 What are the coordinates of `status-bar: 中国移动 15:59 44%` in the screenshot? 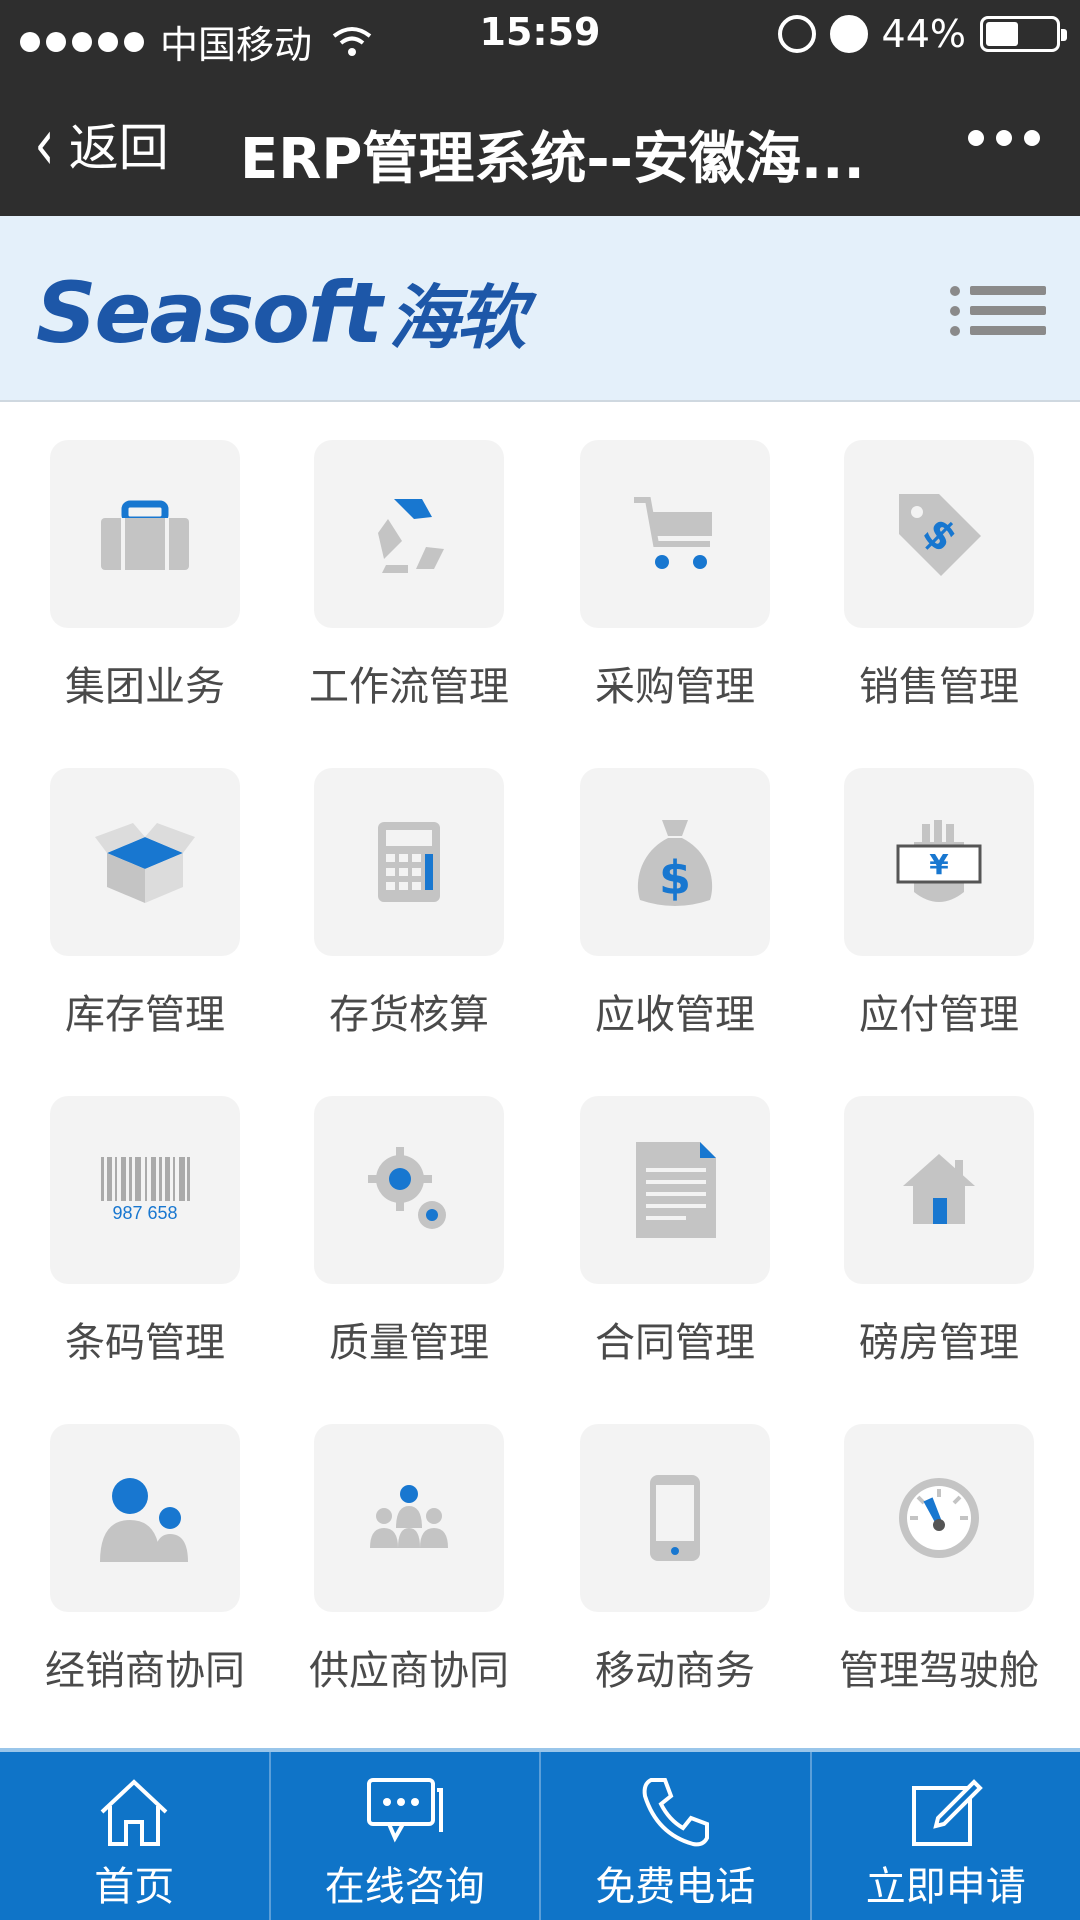 It's located at (540, 34).